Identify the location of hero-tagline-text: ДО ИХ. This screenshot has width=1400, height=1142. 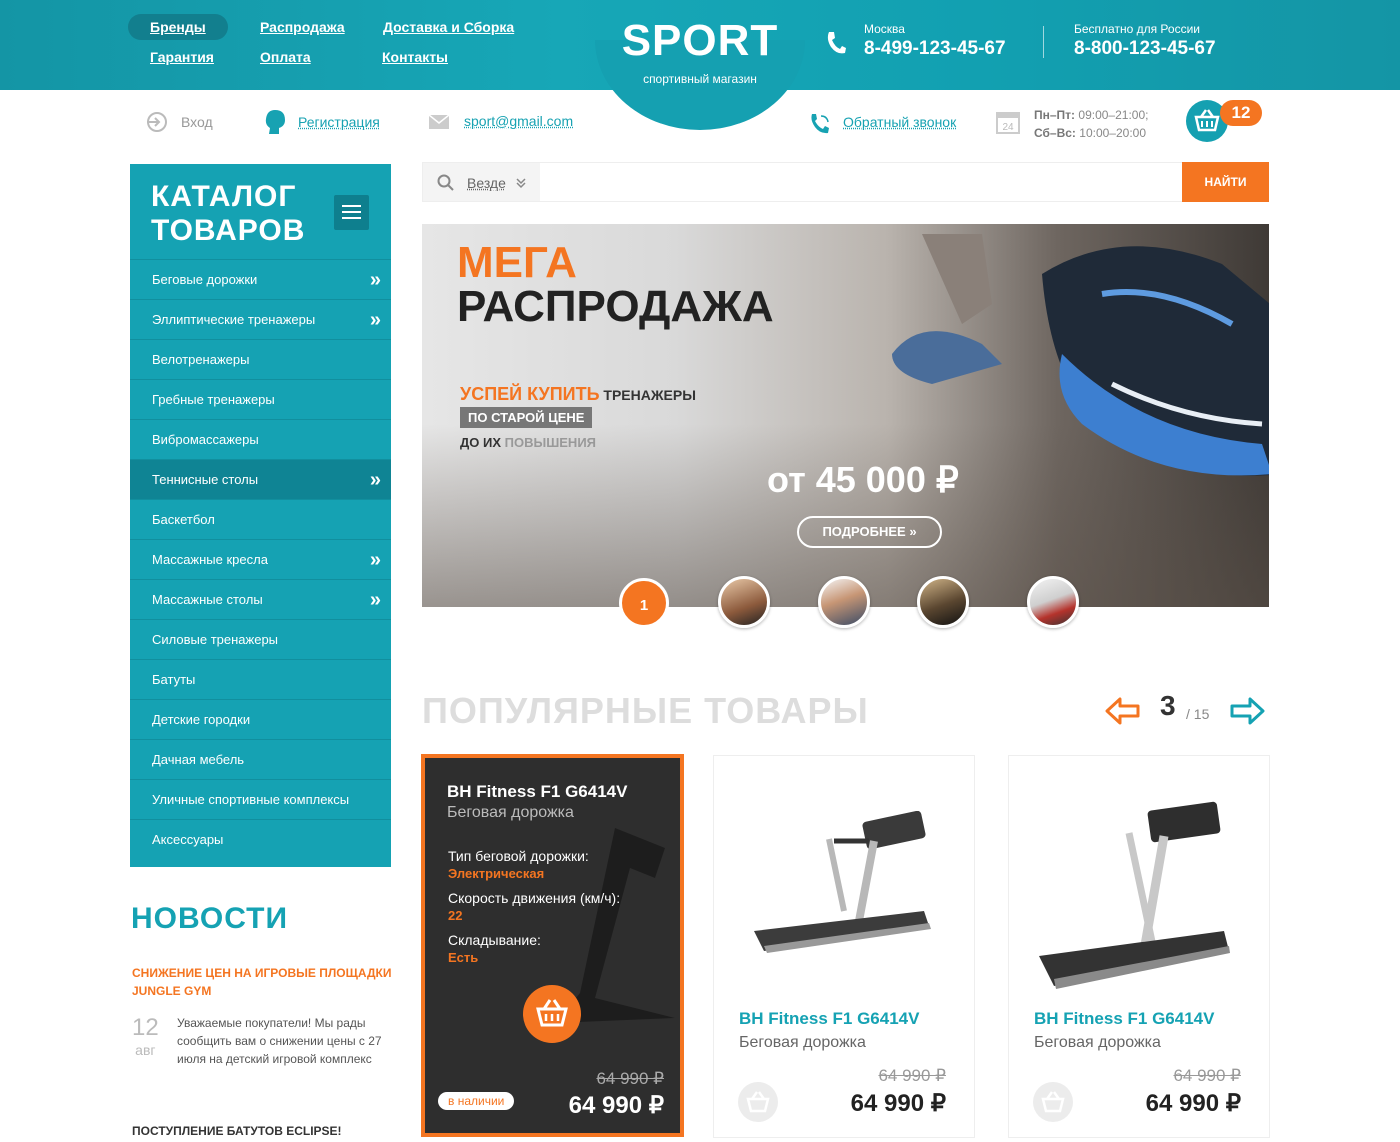
(482, 442).